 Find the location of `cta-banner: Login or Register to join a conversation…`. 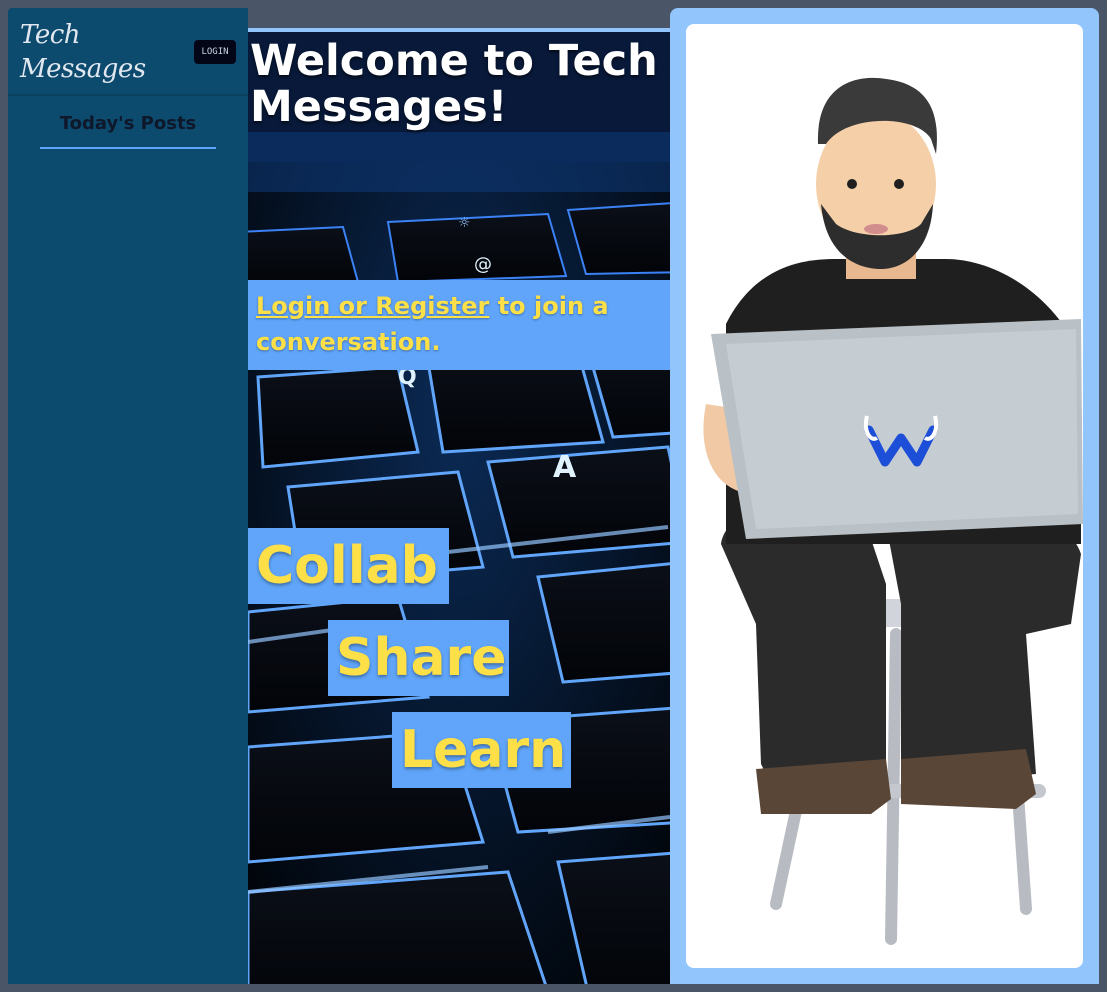

cta-banner: Login or Register to join a conversation… is located at coordinates (459, 325).